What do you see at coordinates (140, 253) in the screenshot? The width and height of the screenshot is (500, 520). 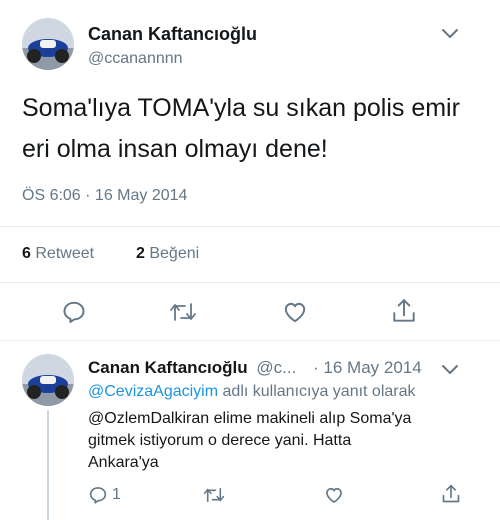 I see `like-count: 2` at bounding box center [140, 253].